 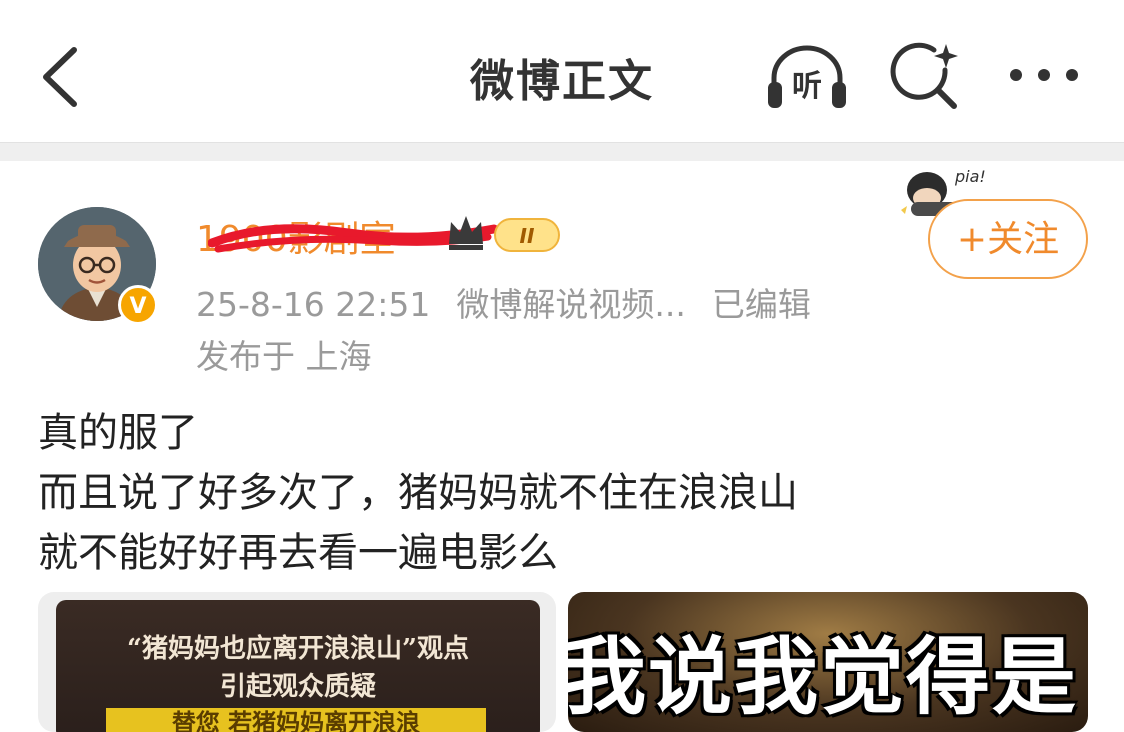 What do you see at coordinates (926, 76) in the screenshot?
I see `search-icon` at bounding box center [926, 76].